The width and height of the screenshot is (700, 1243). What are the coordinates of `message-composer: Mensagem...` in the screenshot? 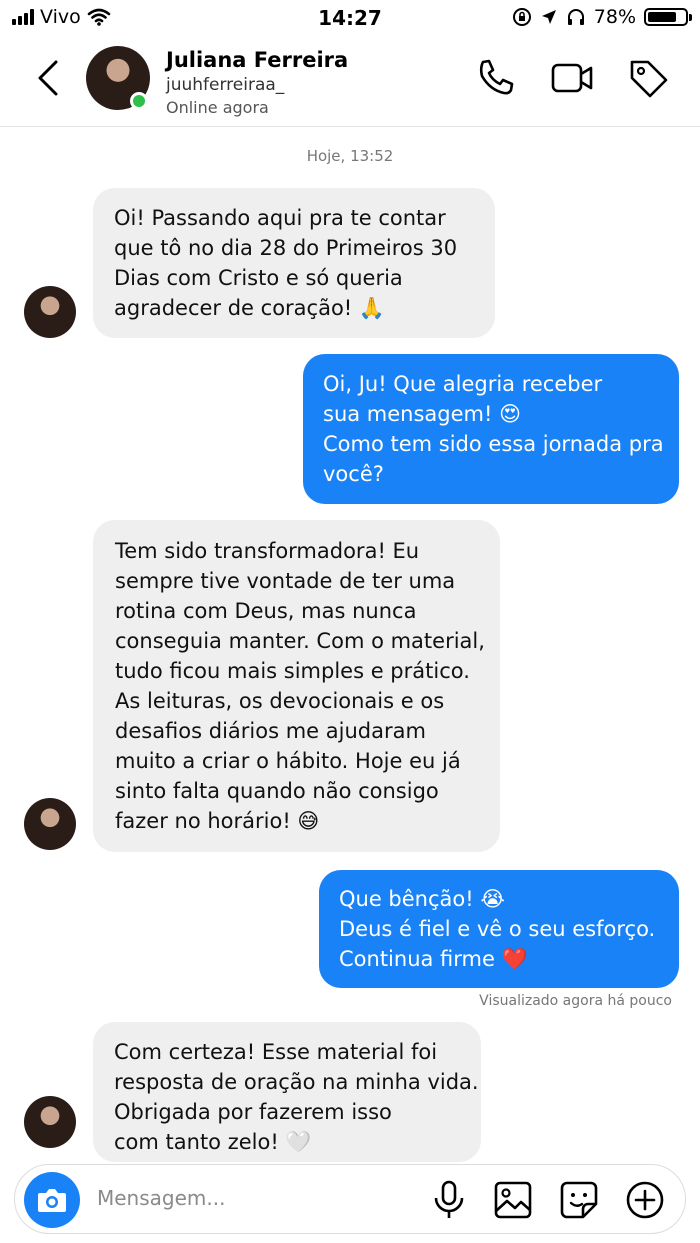 It's located at (350, 1199).